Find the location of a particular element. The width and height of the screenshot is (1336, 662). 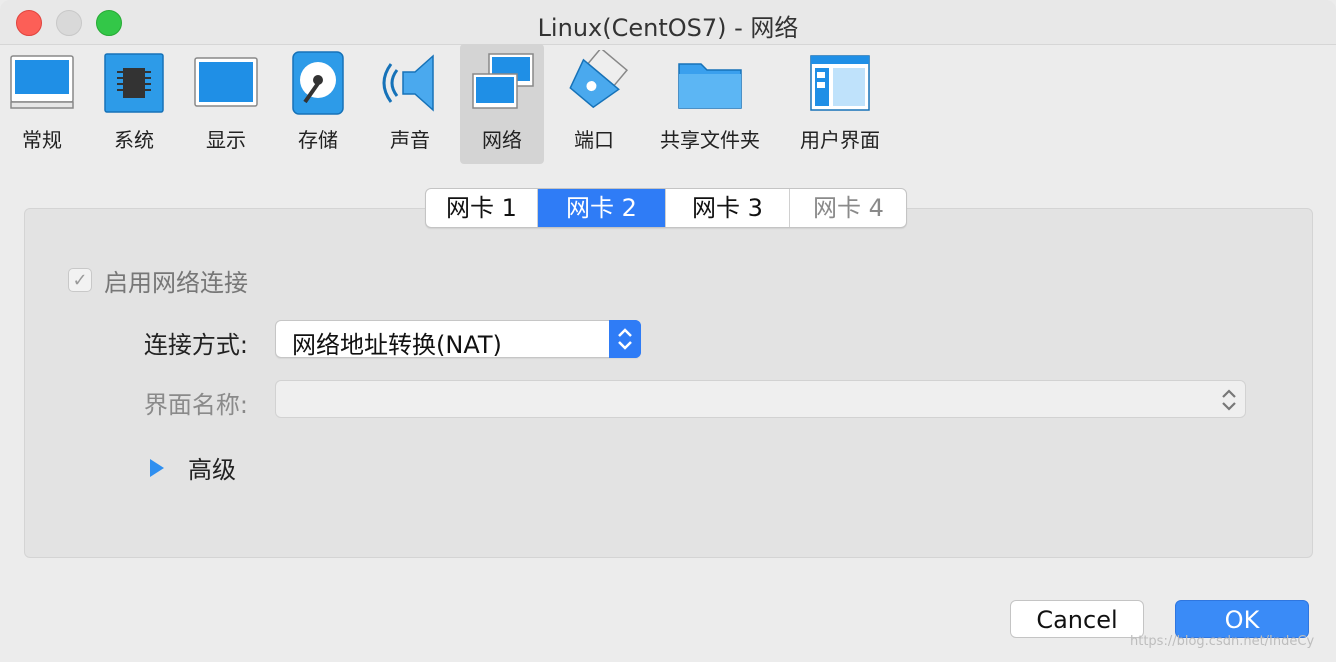

toolbar-item-storage: 存储 is located at coordinates (318, 104).